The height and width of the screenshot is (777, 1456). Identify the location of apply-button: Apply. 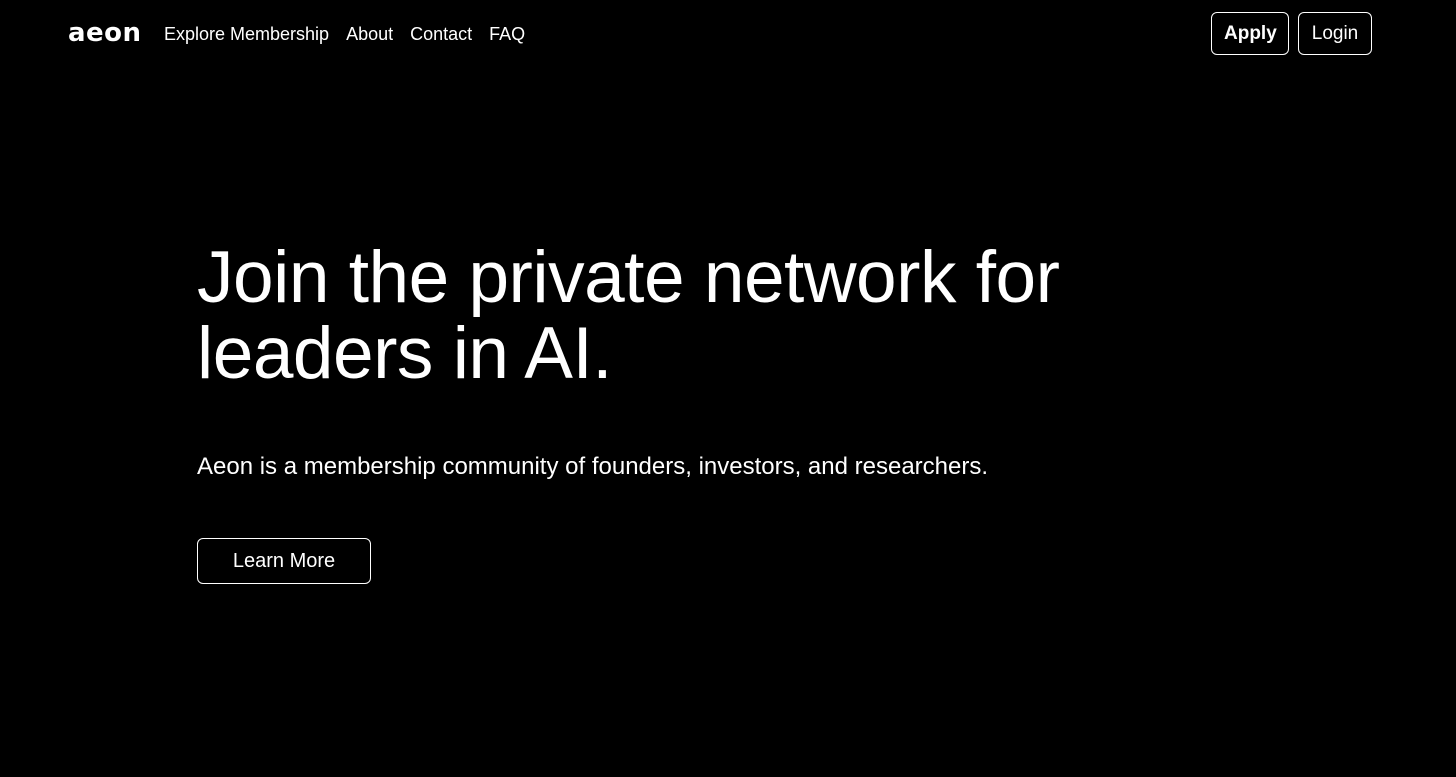
(1250, 33).